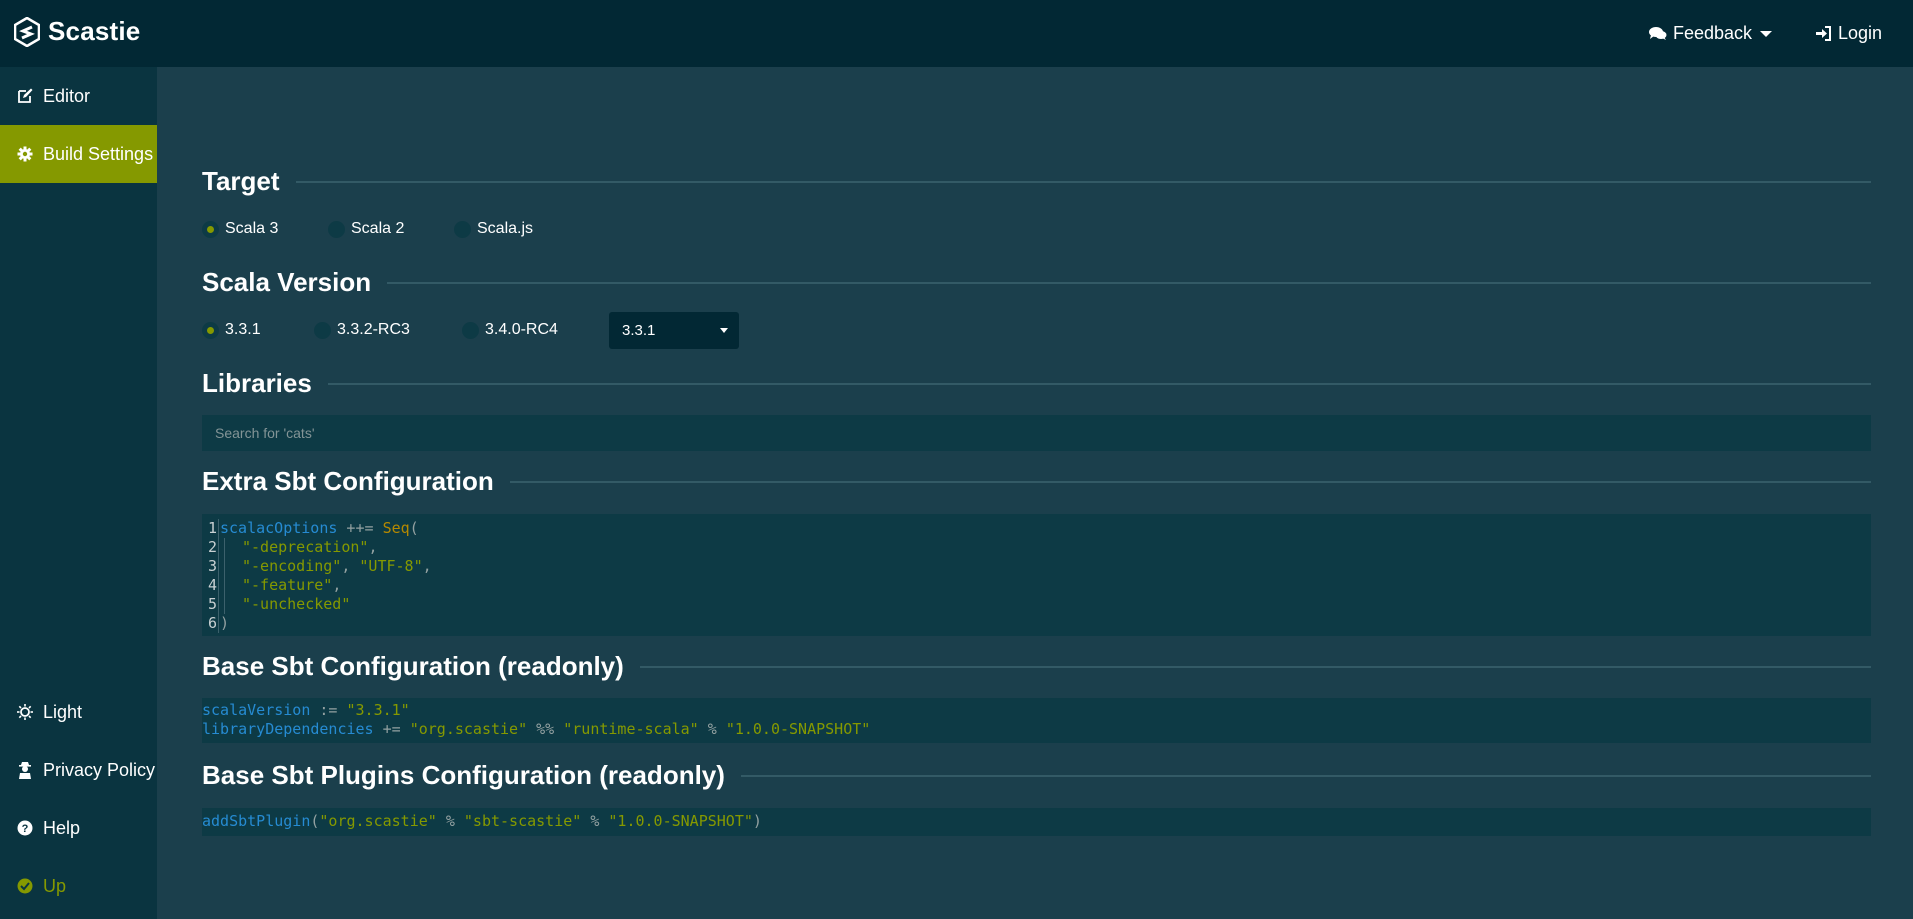 Image resolution: width=1913 pixels, height=919 pixels. What do you see at coordinates (94, 31) in the screenshot?
I see `brand-name: Scastie` at bounding box center [94, 31].